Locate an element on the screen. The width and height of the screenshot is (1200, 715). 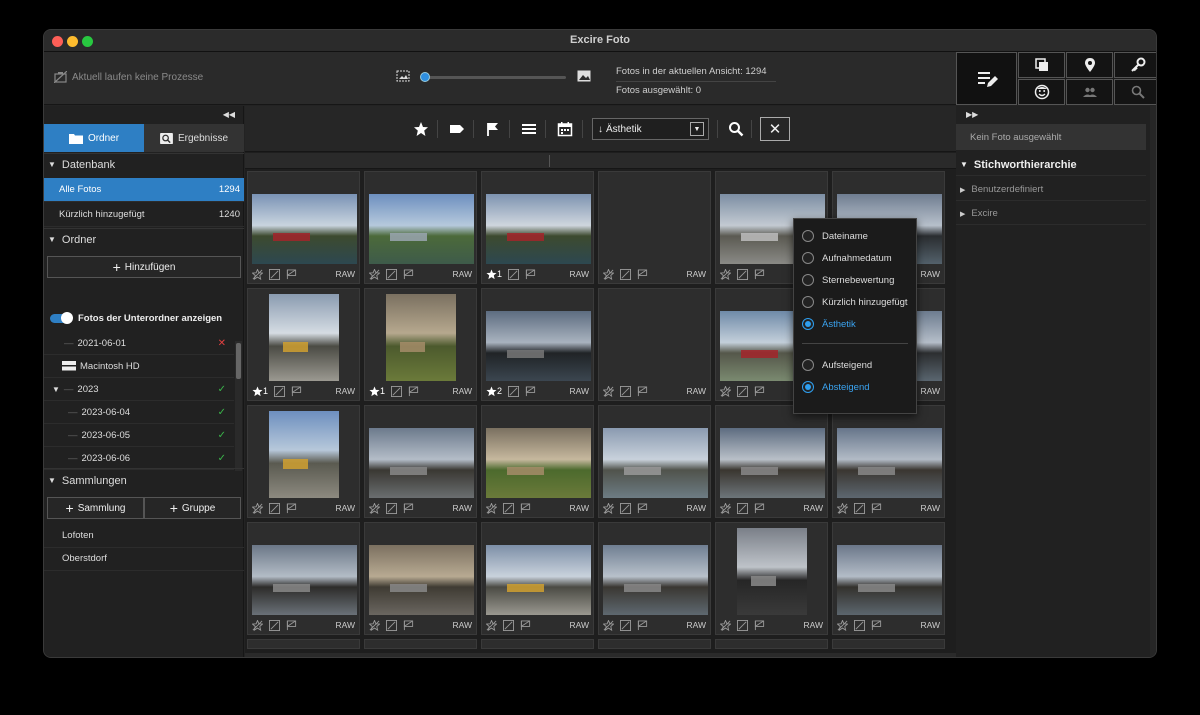
tab-folders: Ordner is located at coordinates (94, 138).